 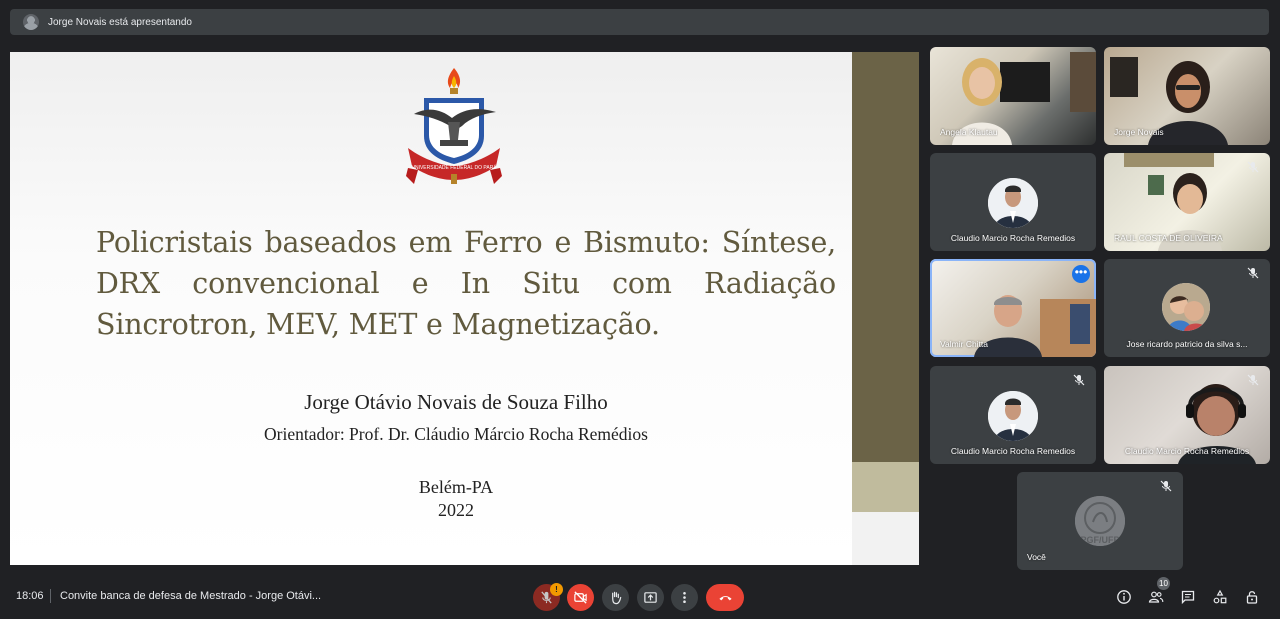 I want to click on participant-tile-claudio-3: Claudio Marcio Rocha Remedios, so click(x=1187, y=415).